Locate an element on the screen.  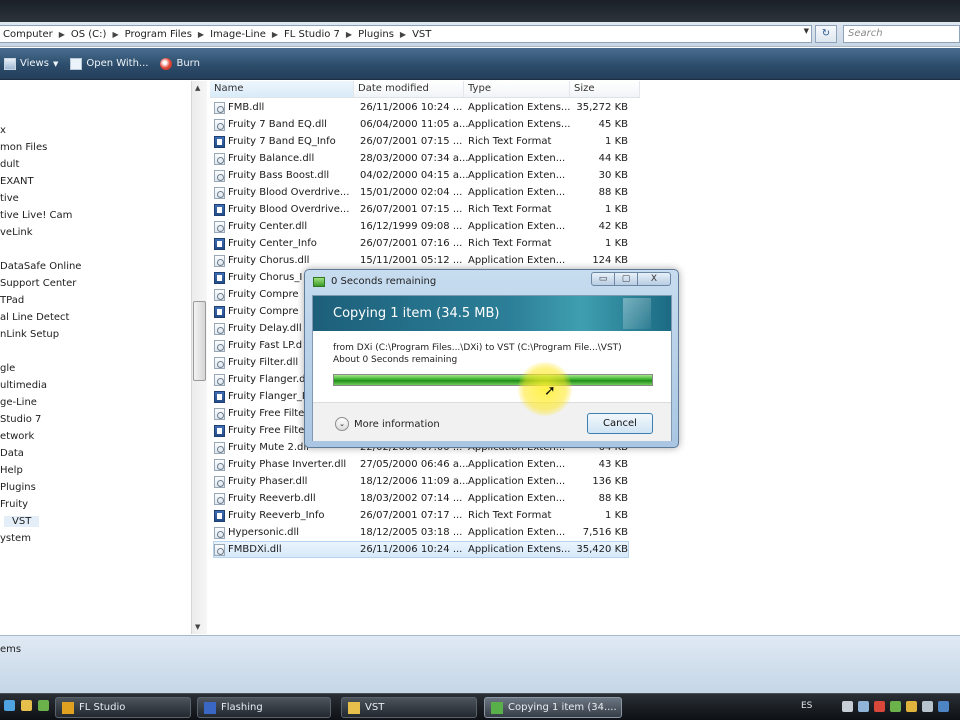
file-name-cell: Fruity Balance.dll is located at coordinates (285, 158).